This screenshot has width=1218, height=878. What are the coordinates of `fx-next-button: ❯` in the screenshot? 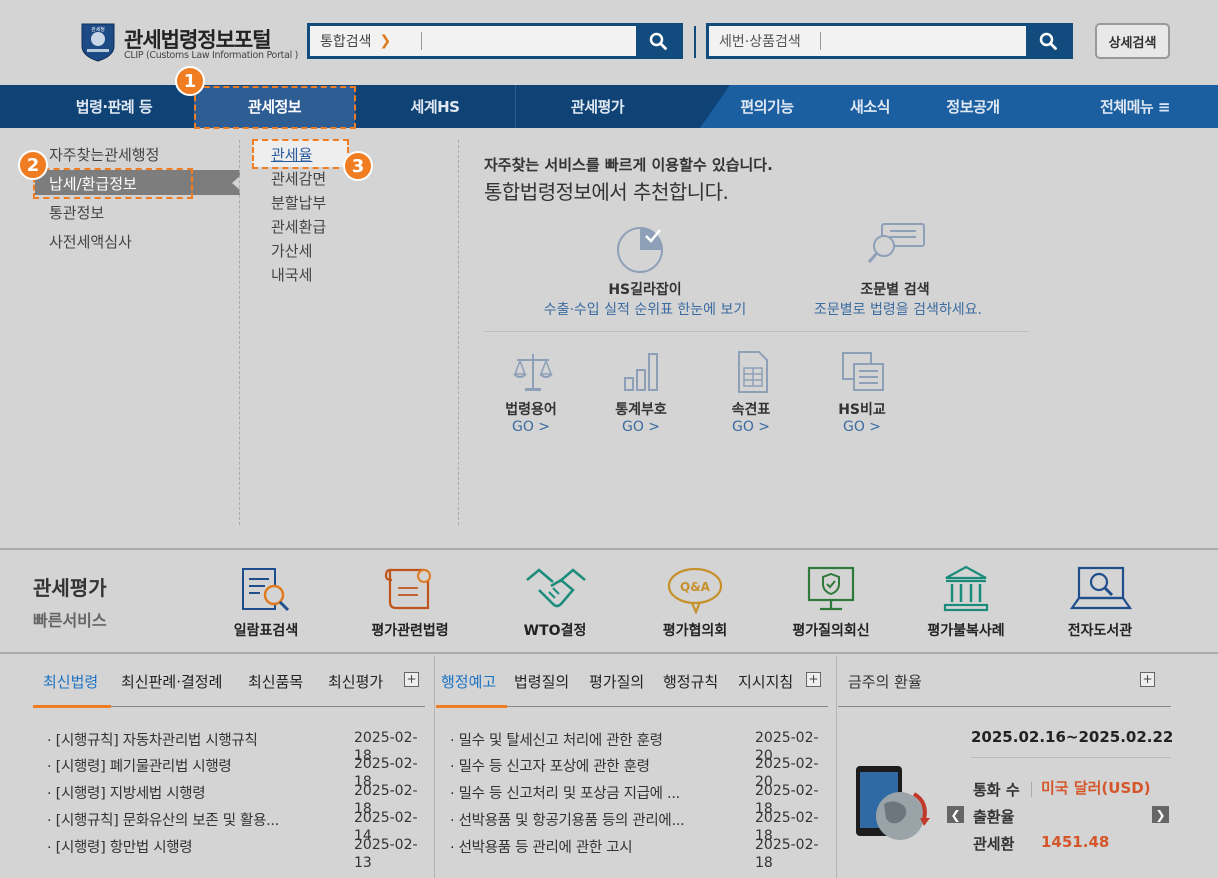 It's located at (1160, 814).